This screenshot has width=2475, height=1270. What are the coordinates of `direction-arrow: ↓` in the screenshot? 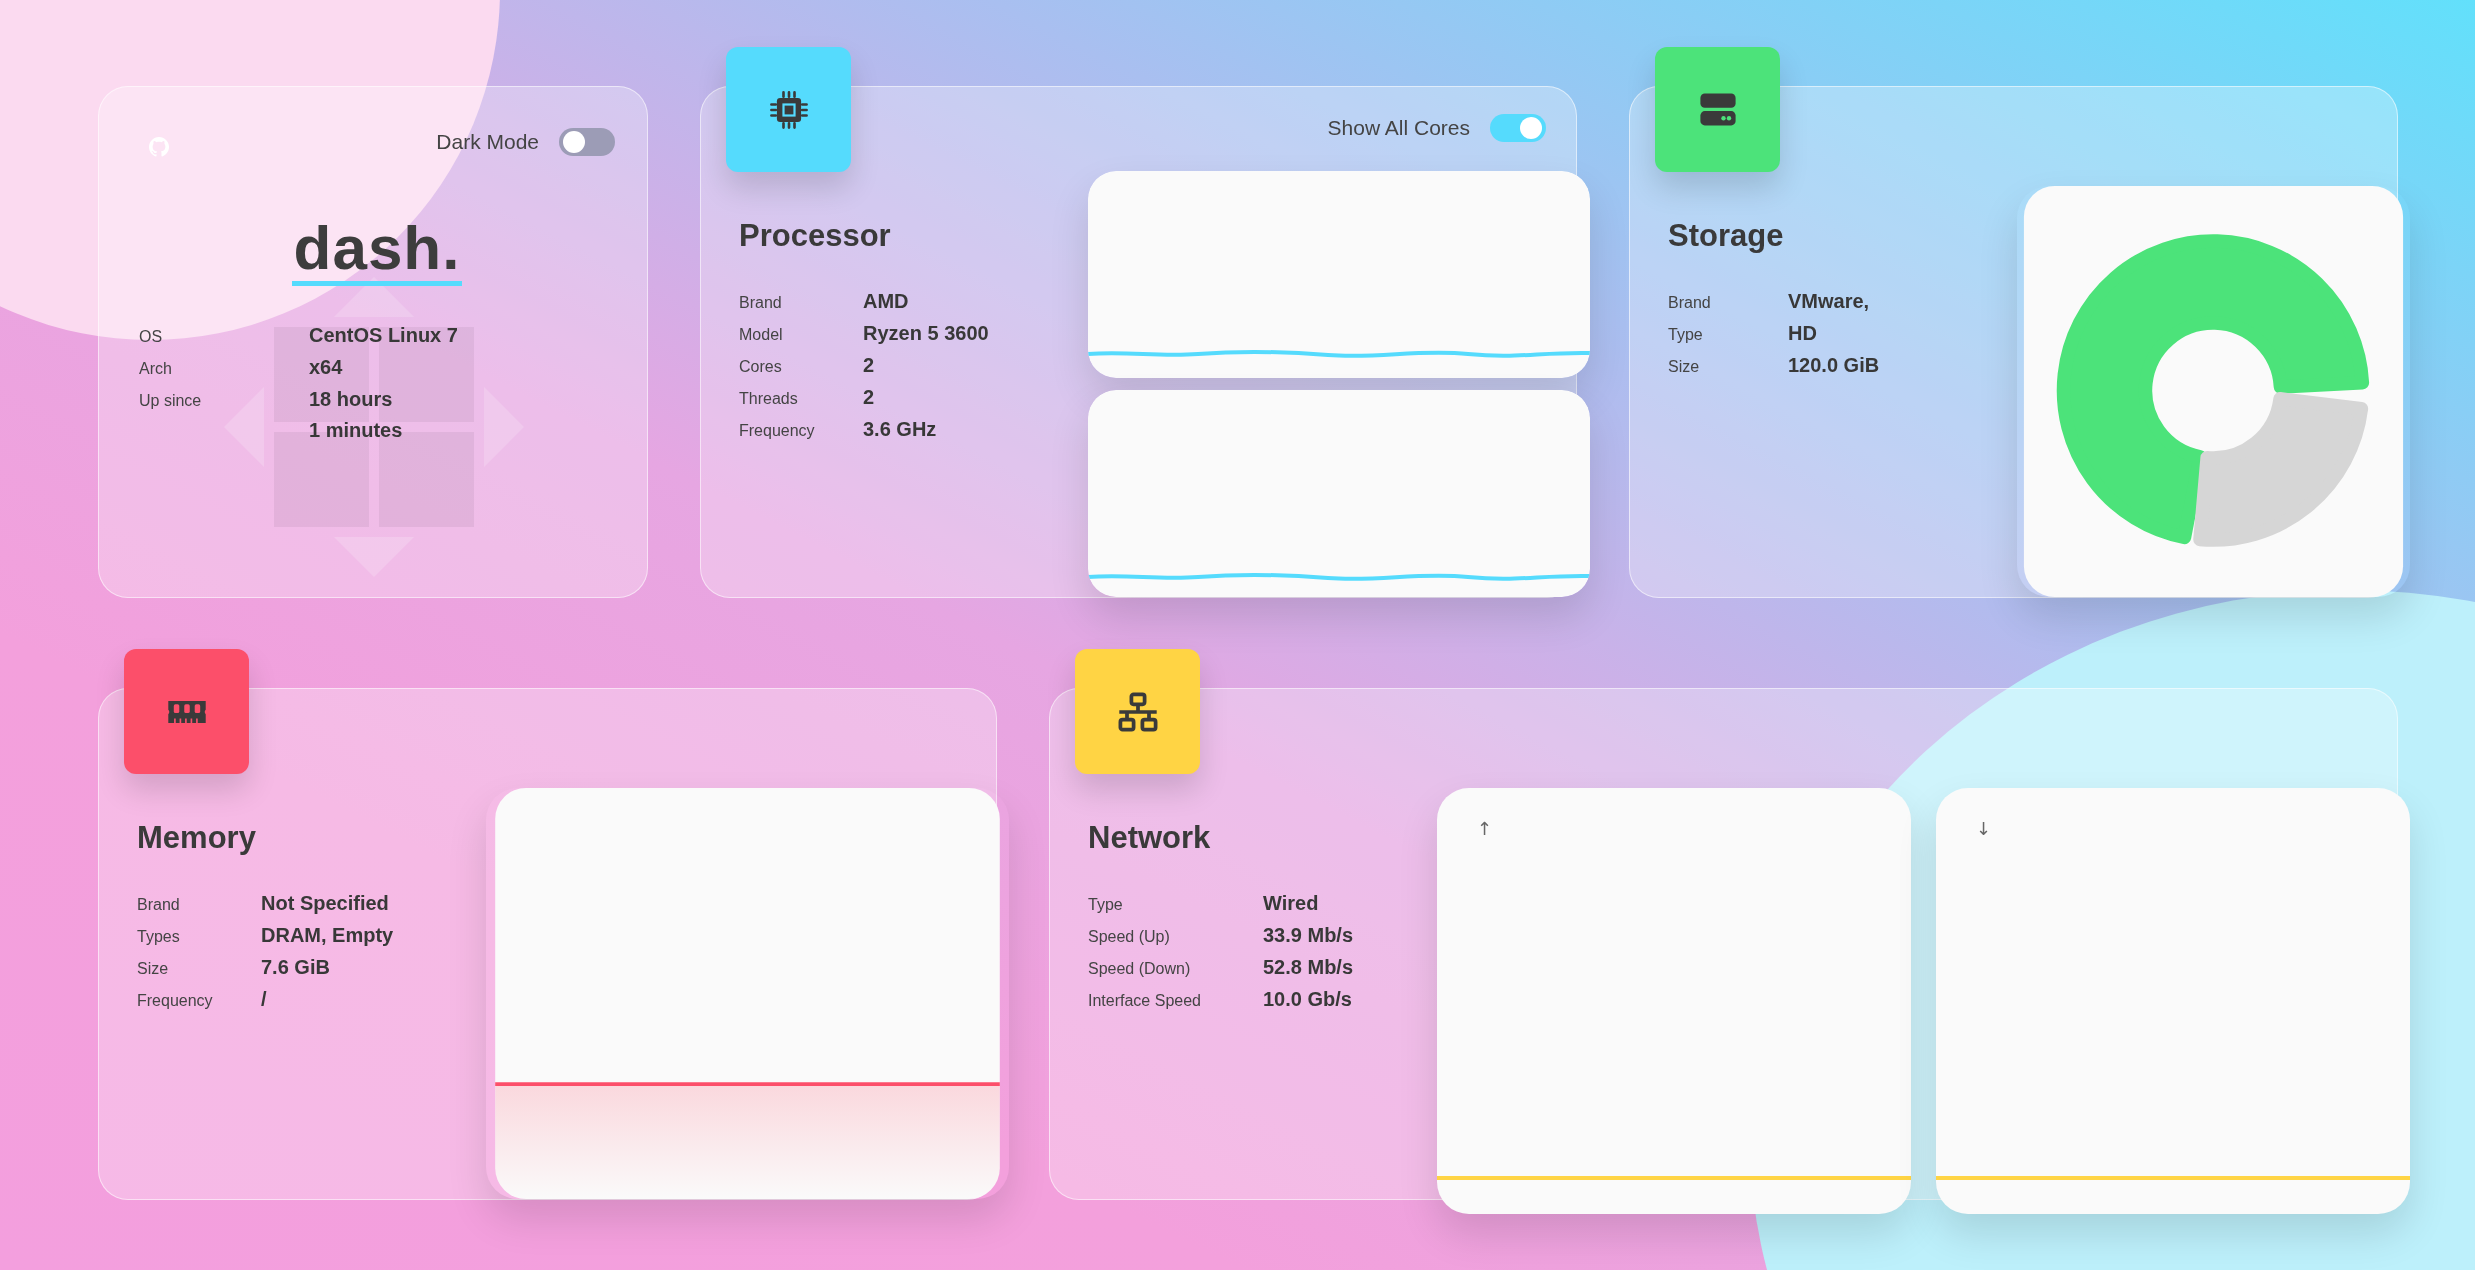 It's located at (1984, 828).